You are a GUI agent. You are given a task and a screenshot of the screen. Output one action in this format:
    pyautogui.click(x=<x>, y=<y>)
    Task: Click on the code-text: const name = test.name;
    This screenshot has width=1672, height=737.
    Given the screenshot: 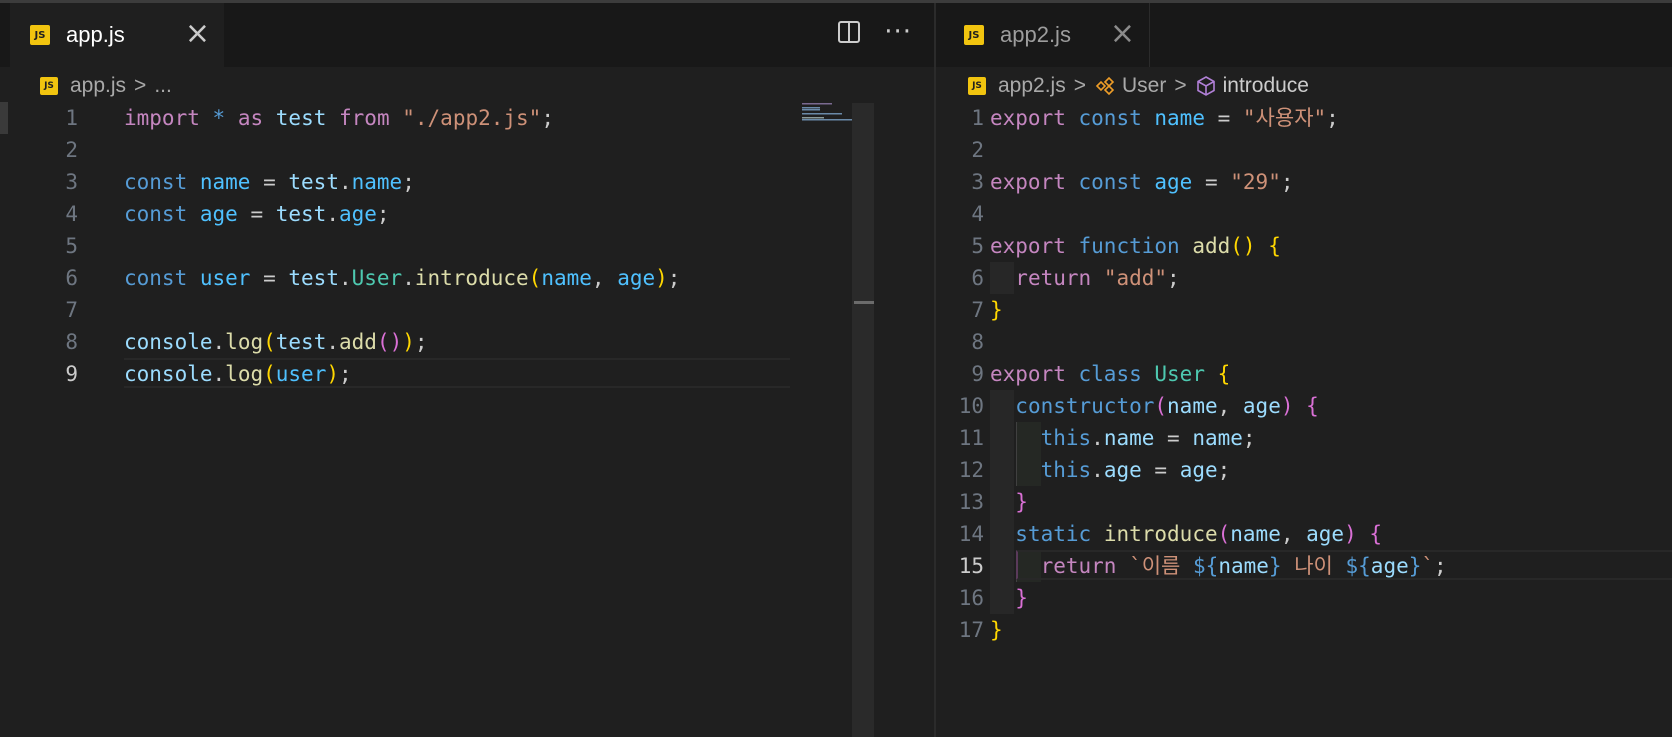 What is the action you would take?
    pyautogui.click(x=269, y=182)
    